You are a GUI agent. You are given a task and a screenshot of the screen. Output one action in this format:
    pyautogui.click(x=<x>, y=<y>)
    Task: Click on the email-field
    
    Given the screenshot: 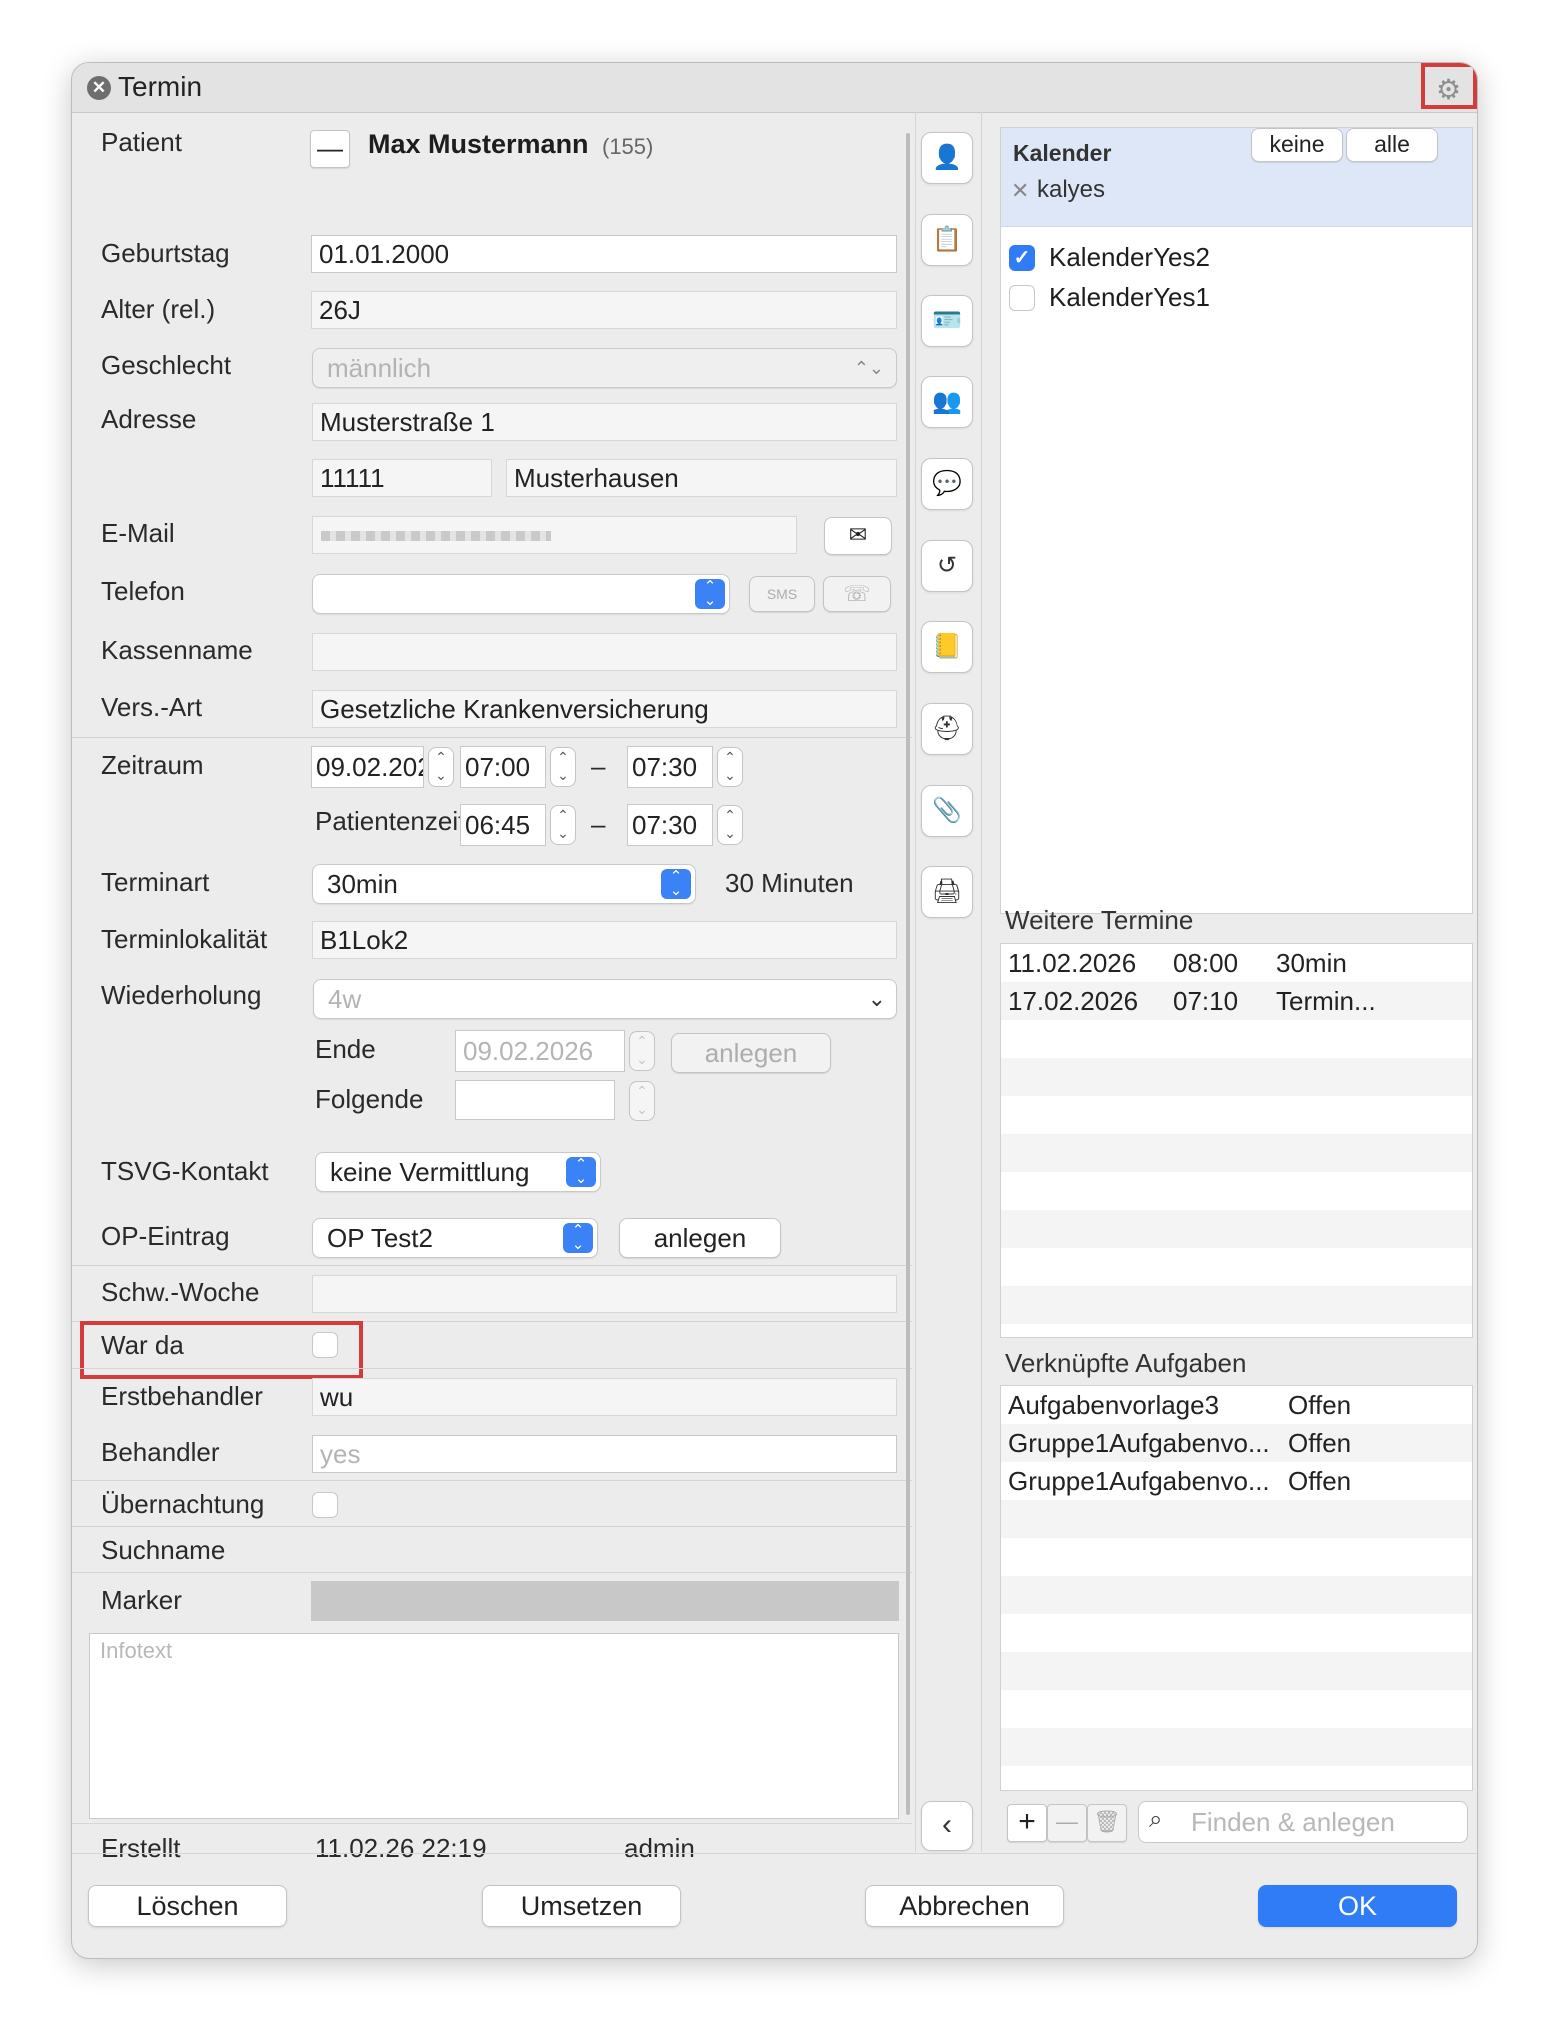 What is the action you would take?
    pyautogui.click(x=554, y=535)
    